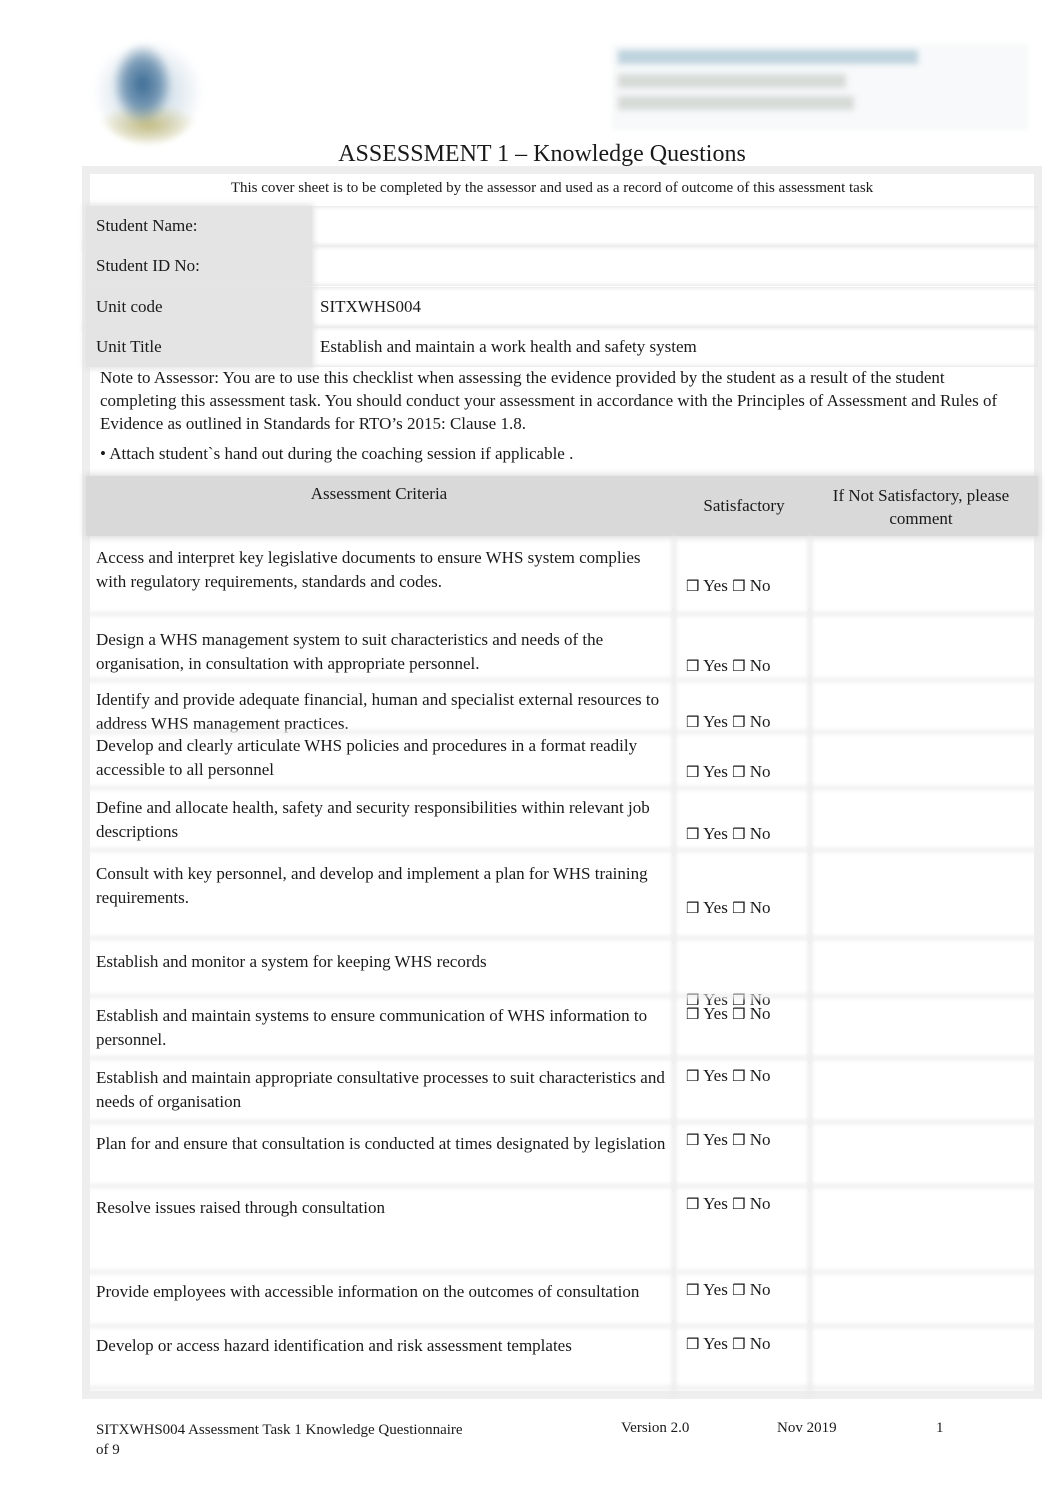 The width and height of the screenshot is (1062, 1506). Describe the element at coordinates (129, 306) in the screenshot. I see `unit-code-label: Unit code` at that location.